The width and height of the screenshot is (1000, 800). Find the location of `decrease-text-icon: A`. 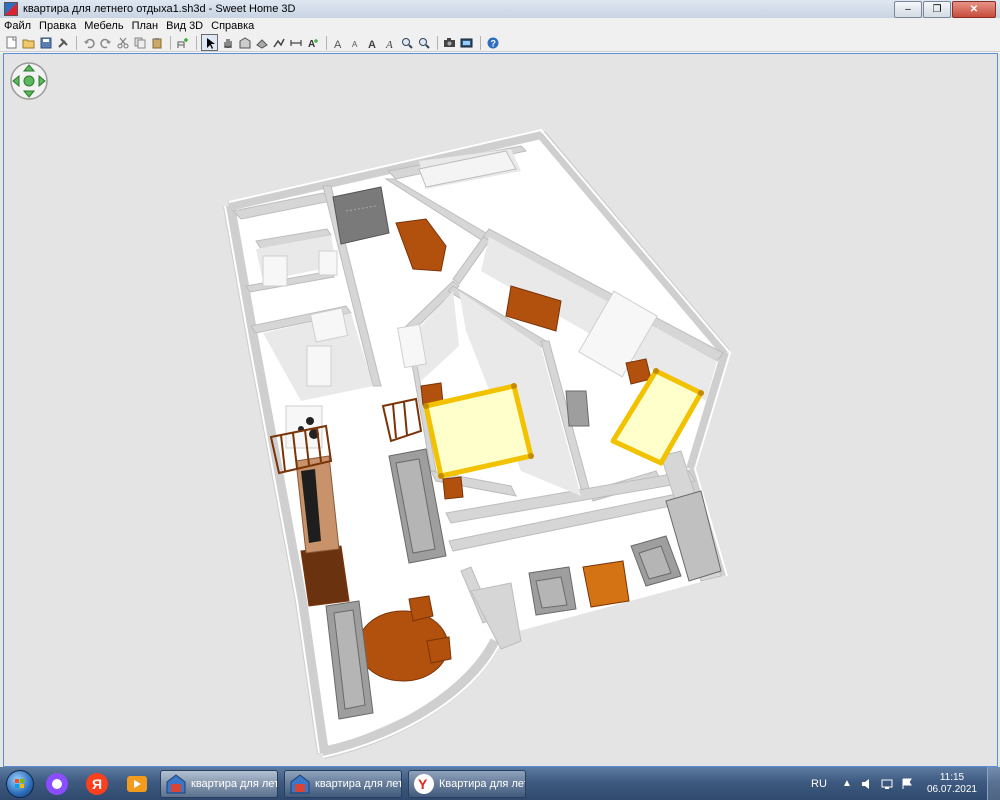

decrease-text-icon: A is located at coordinates (355, 42).